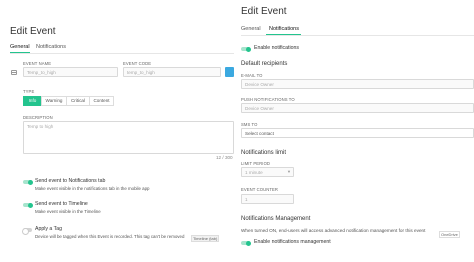 Image resolution: width=474 pixels, height=262 pixels. I want to click on chevron-down-icon: ▼, so click(289, 171).